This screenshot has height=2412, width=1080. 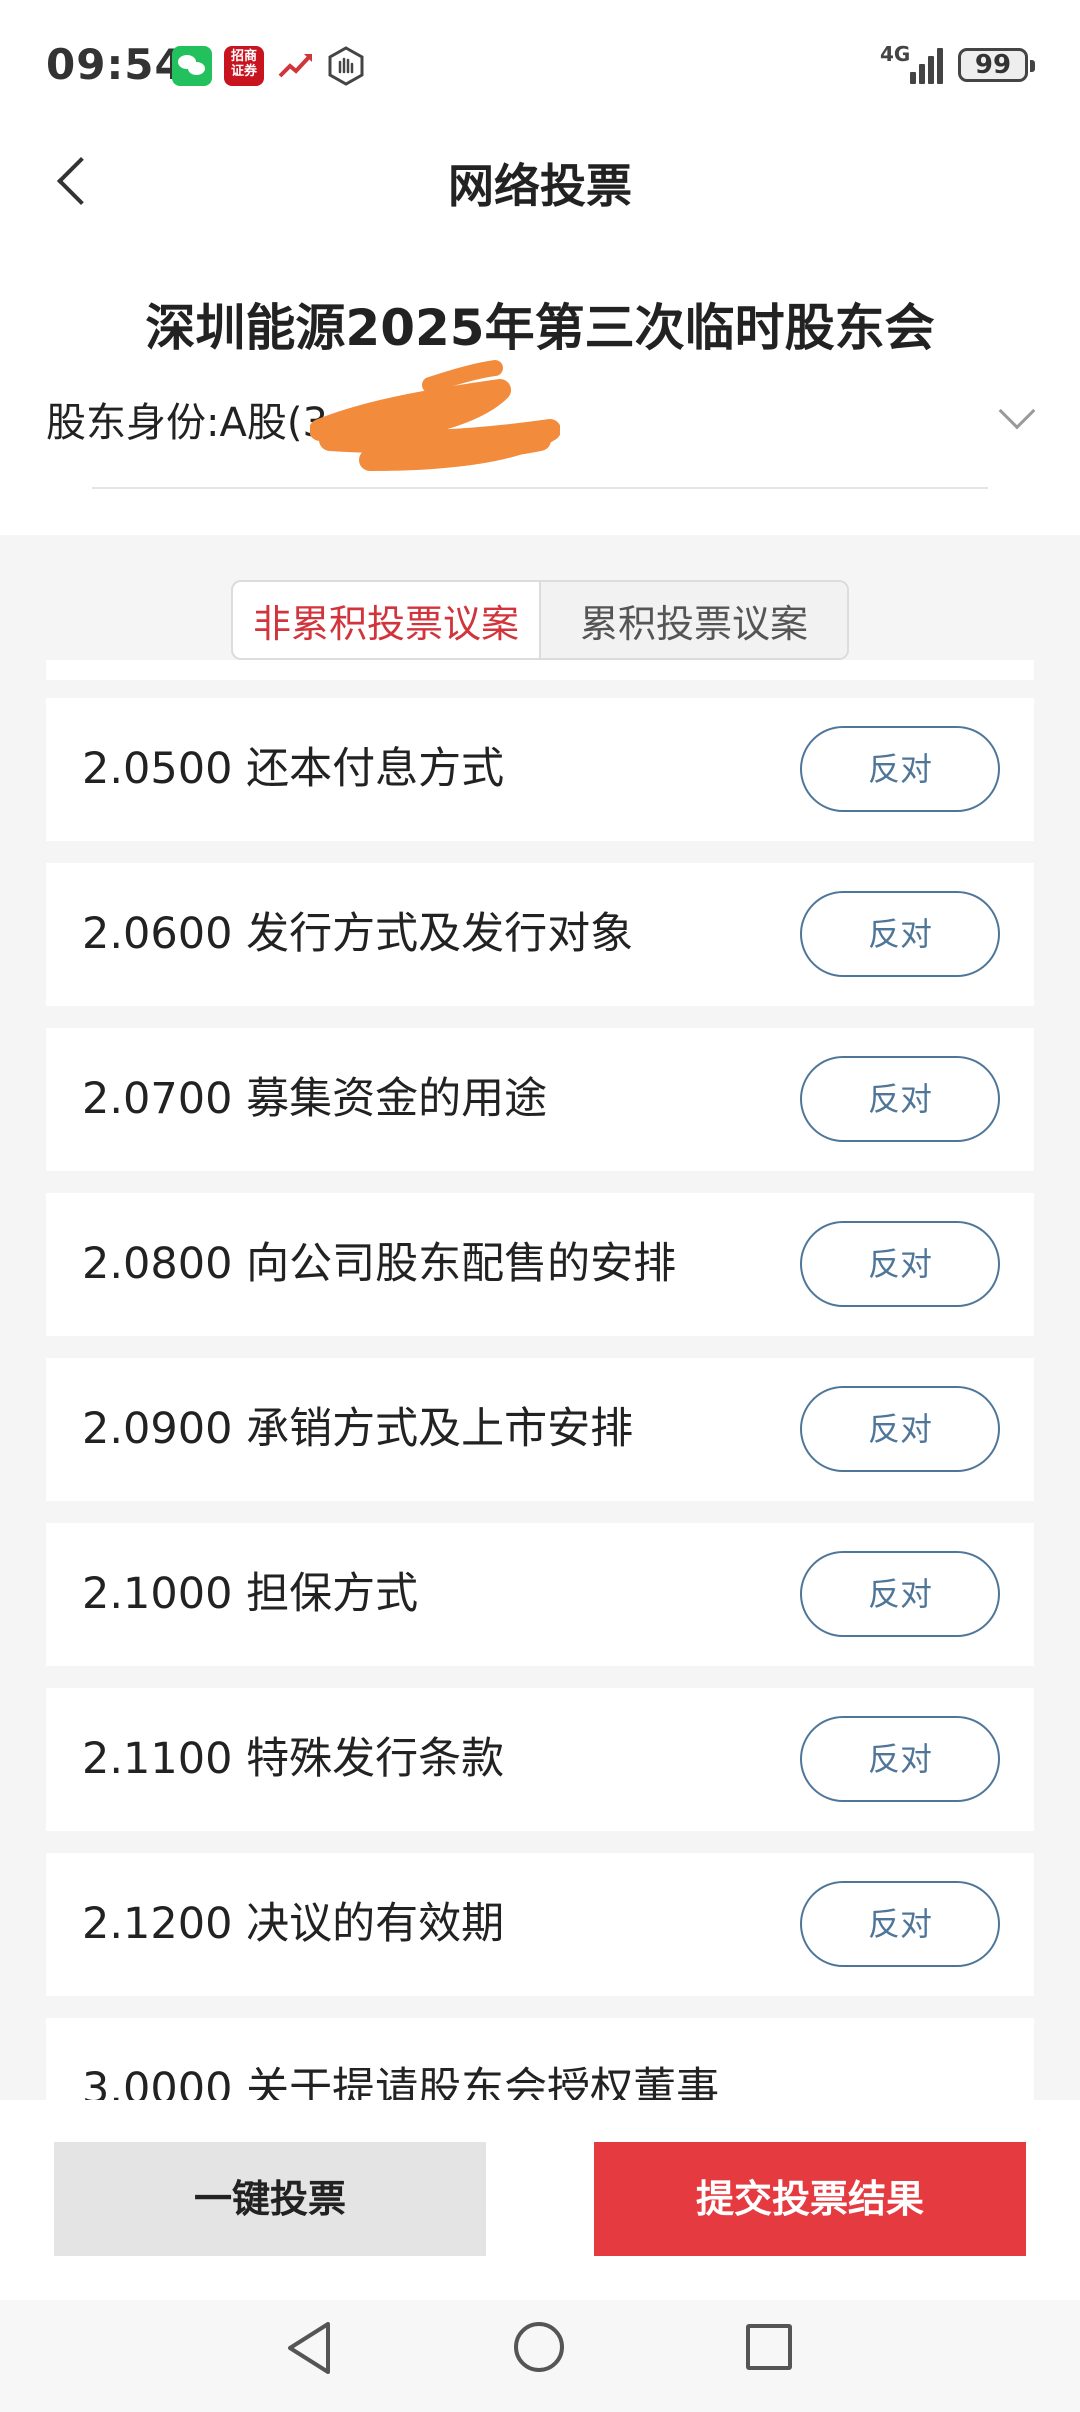 What do you see at coordinates (540, 670) in the screenshot?
I see `list-item-partial` at bounding box center [540, 670].